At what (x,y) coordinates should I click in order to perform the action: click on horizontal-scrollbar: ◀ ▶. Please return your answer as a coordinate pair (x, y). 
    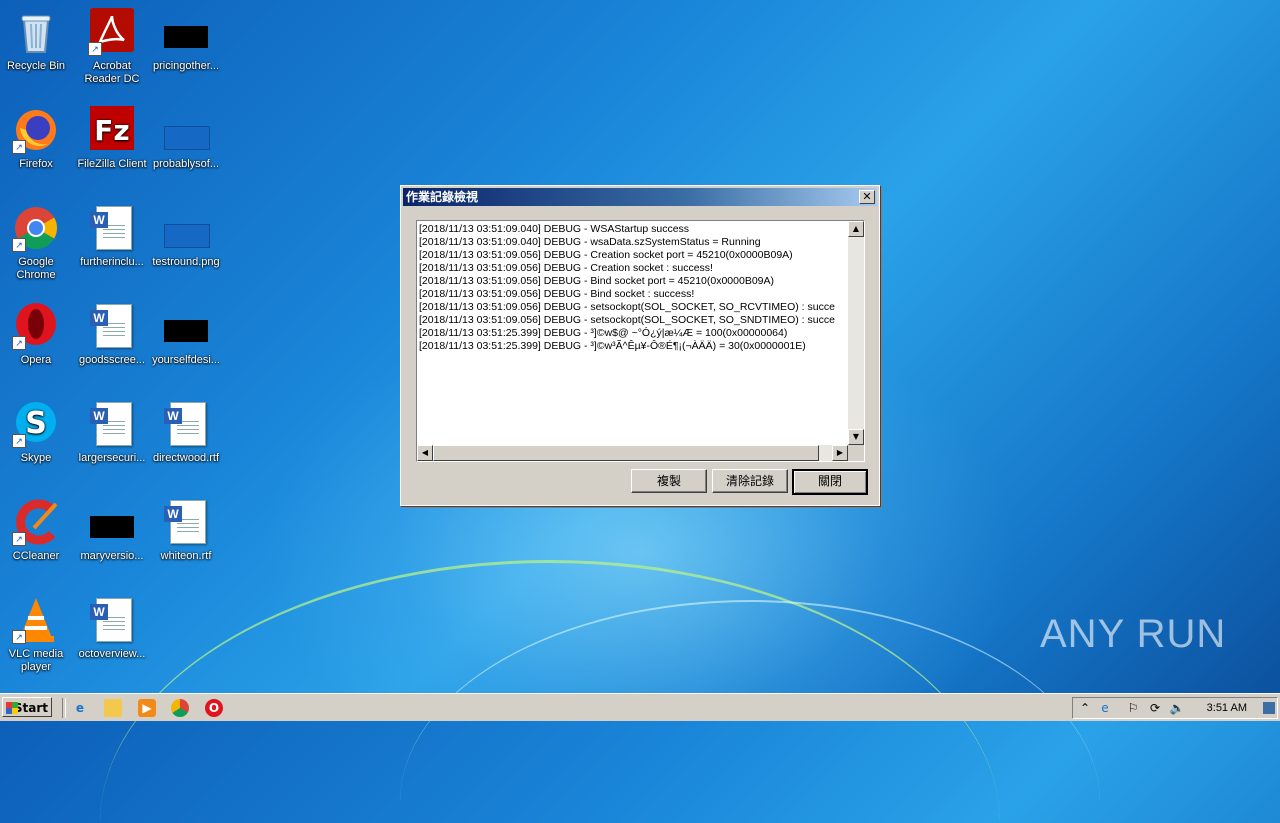
    Looking at the image, I should click on (632, 453).